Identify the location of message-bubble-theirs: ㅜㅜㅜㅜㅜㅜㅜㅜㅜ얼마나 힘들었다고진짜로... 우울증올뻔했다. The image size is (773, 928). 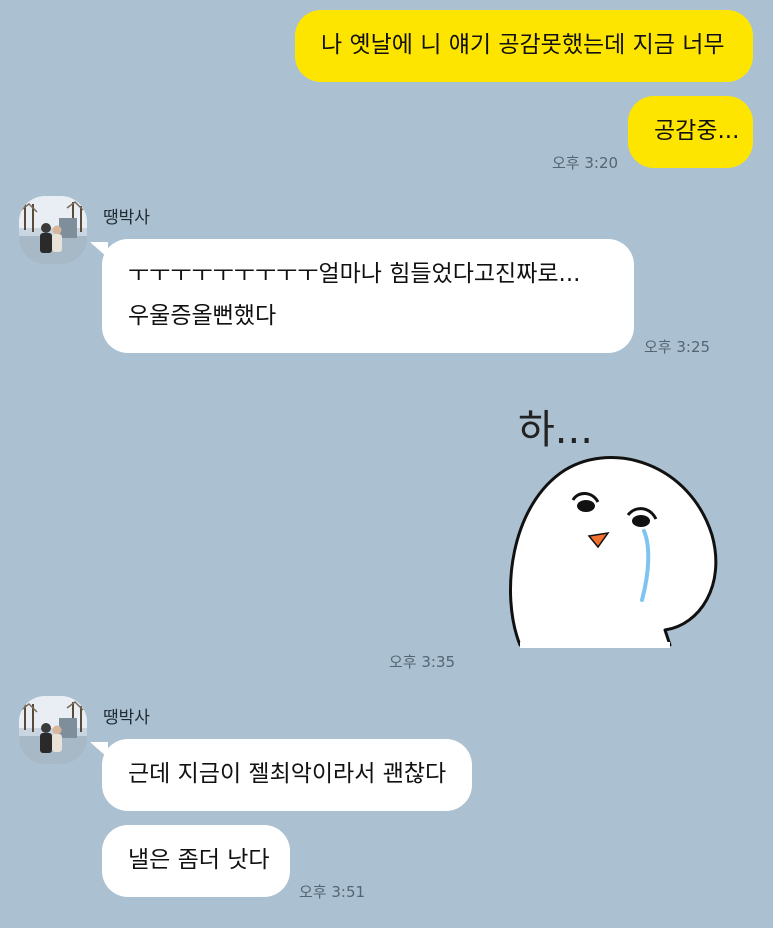
(368, 296).